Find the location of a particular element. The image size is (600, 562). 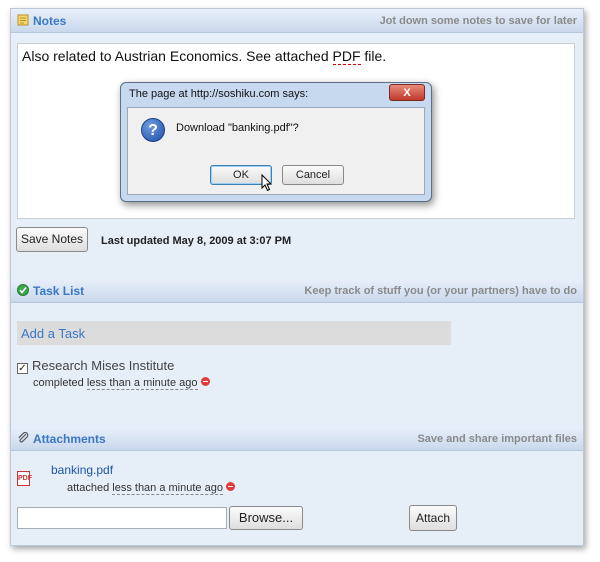

task-status: completed less than a minute ago is located at coordinates (121, 383).